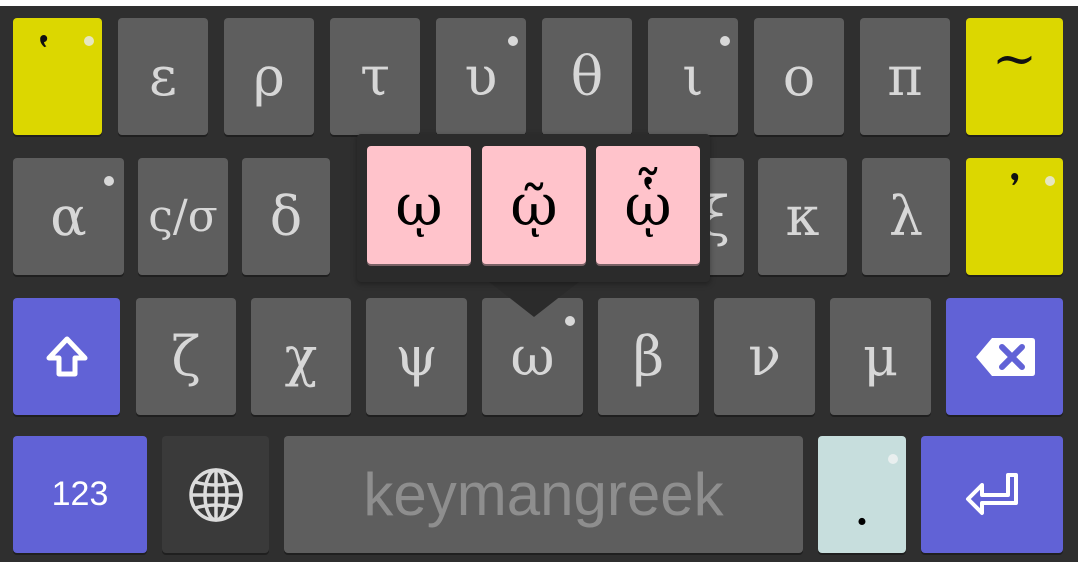  I want to click on numbers-key: 123, so click(80, 494).